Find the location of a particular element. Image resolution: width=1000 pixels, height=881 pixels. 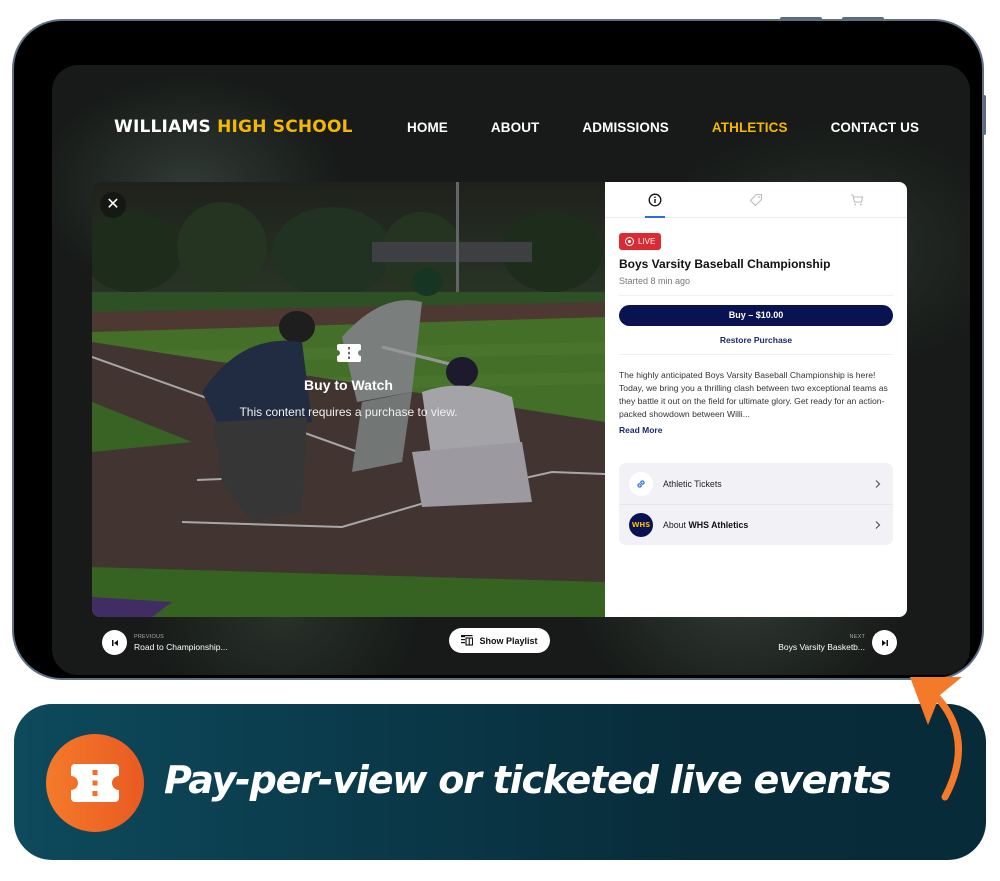

info-icon is located at coordinates (655, 199).